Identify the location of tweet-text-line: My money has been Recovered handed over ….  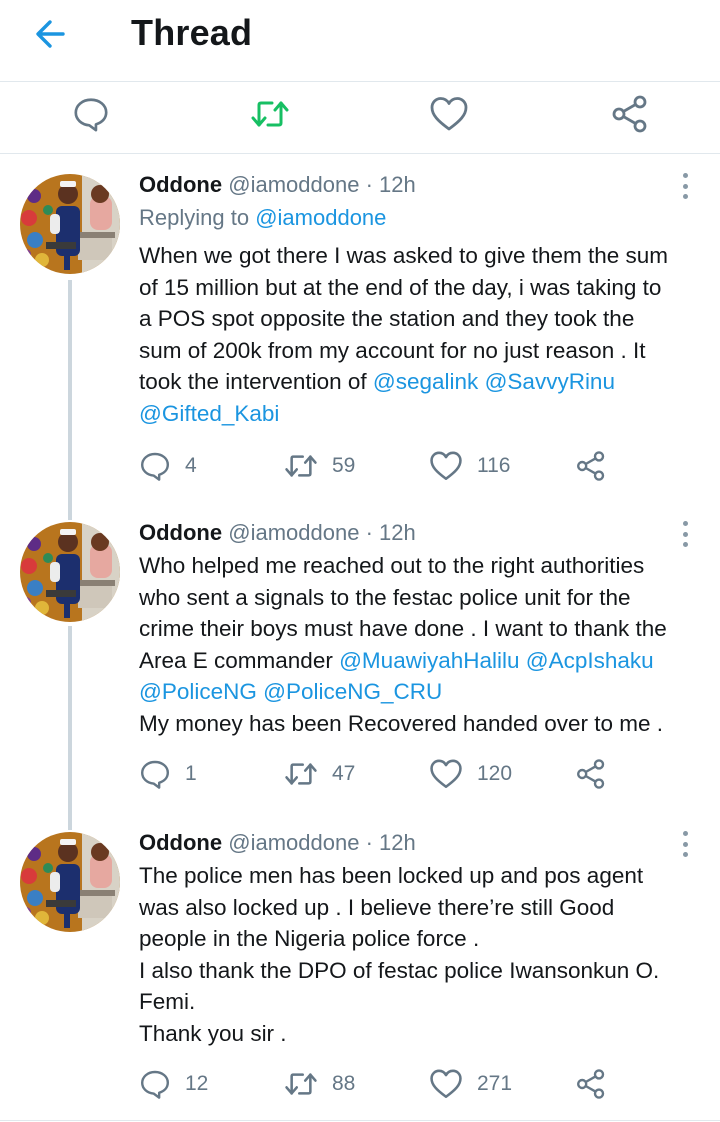
(424, 724).